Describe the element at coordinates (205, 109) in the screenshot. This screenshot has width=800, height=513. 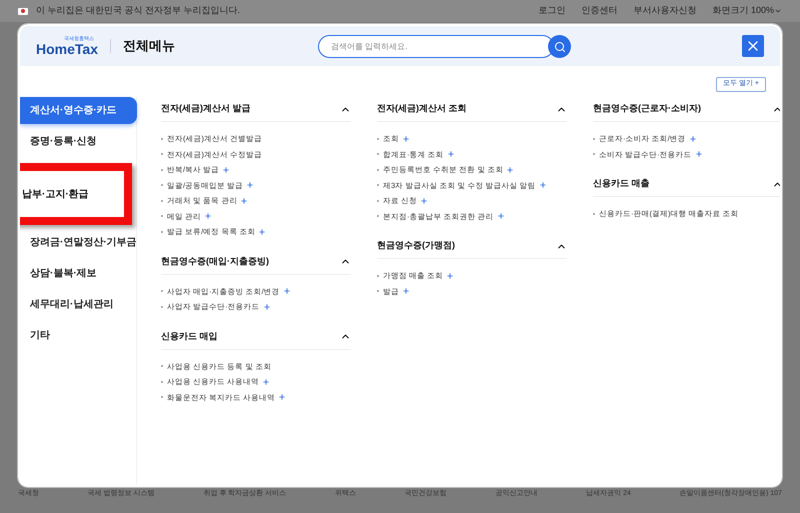
I see `section-title: 전자(세금)계산서 발급` at that location.